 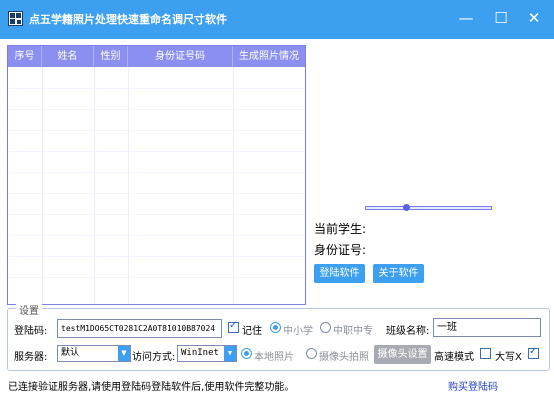 I want to click on server-select: 默认 ▼, so click(x=94, y=353).